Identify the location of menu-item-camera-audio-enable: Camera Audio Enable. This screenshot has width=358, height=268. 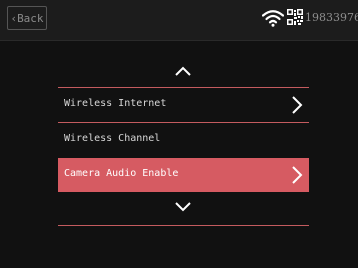
(183, 175).